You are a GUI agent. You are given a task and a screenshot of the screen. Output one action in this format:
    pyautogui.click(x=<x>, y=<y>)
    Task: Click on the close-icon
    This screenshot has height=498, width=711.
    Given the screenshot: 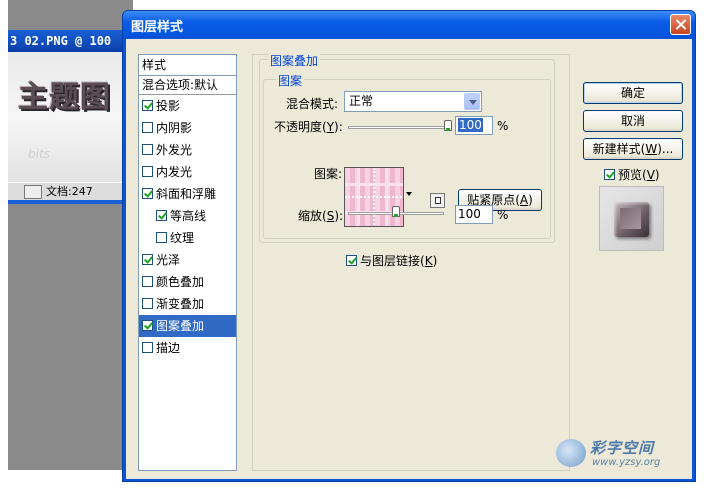 What is the action you would take?
    pyautogui.click(x=680, y=24)
    